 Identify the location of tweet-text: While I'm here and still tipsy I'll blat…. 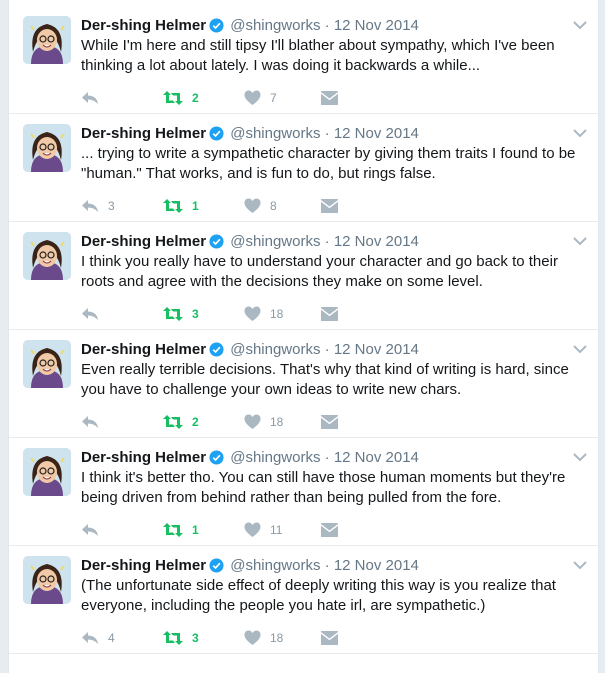
(318, 55).